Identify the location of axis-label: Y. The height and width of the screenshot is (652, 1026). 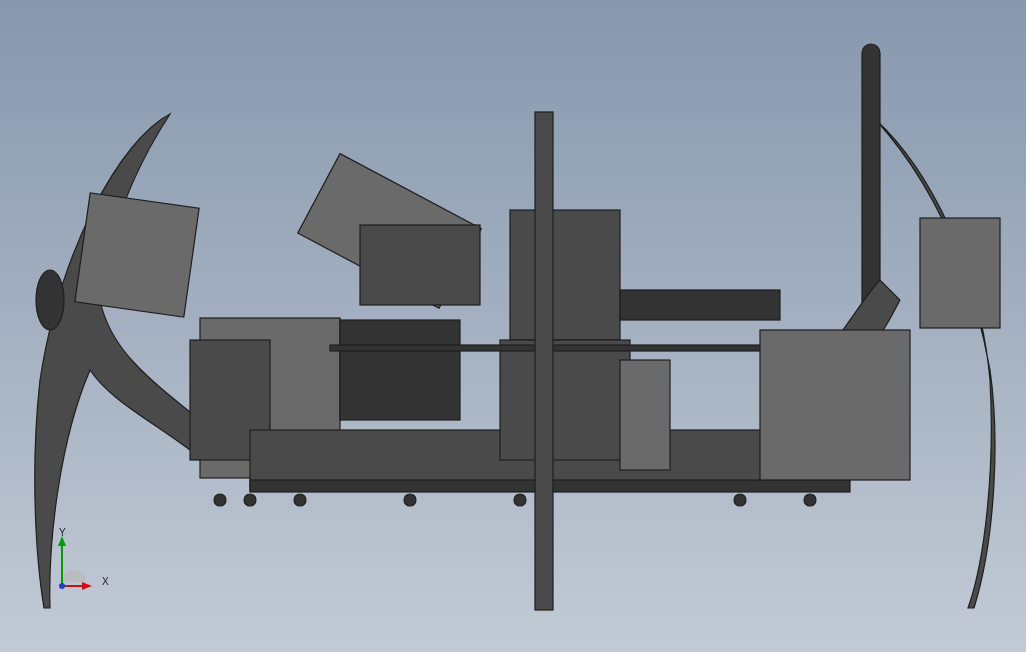
(62, 533).